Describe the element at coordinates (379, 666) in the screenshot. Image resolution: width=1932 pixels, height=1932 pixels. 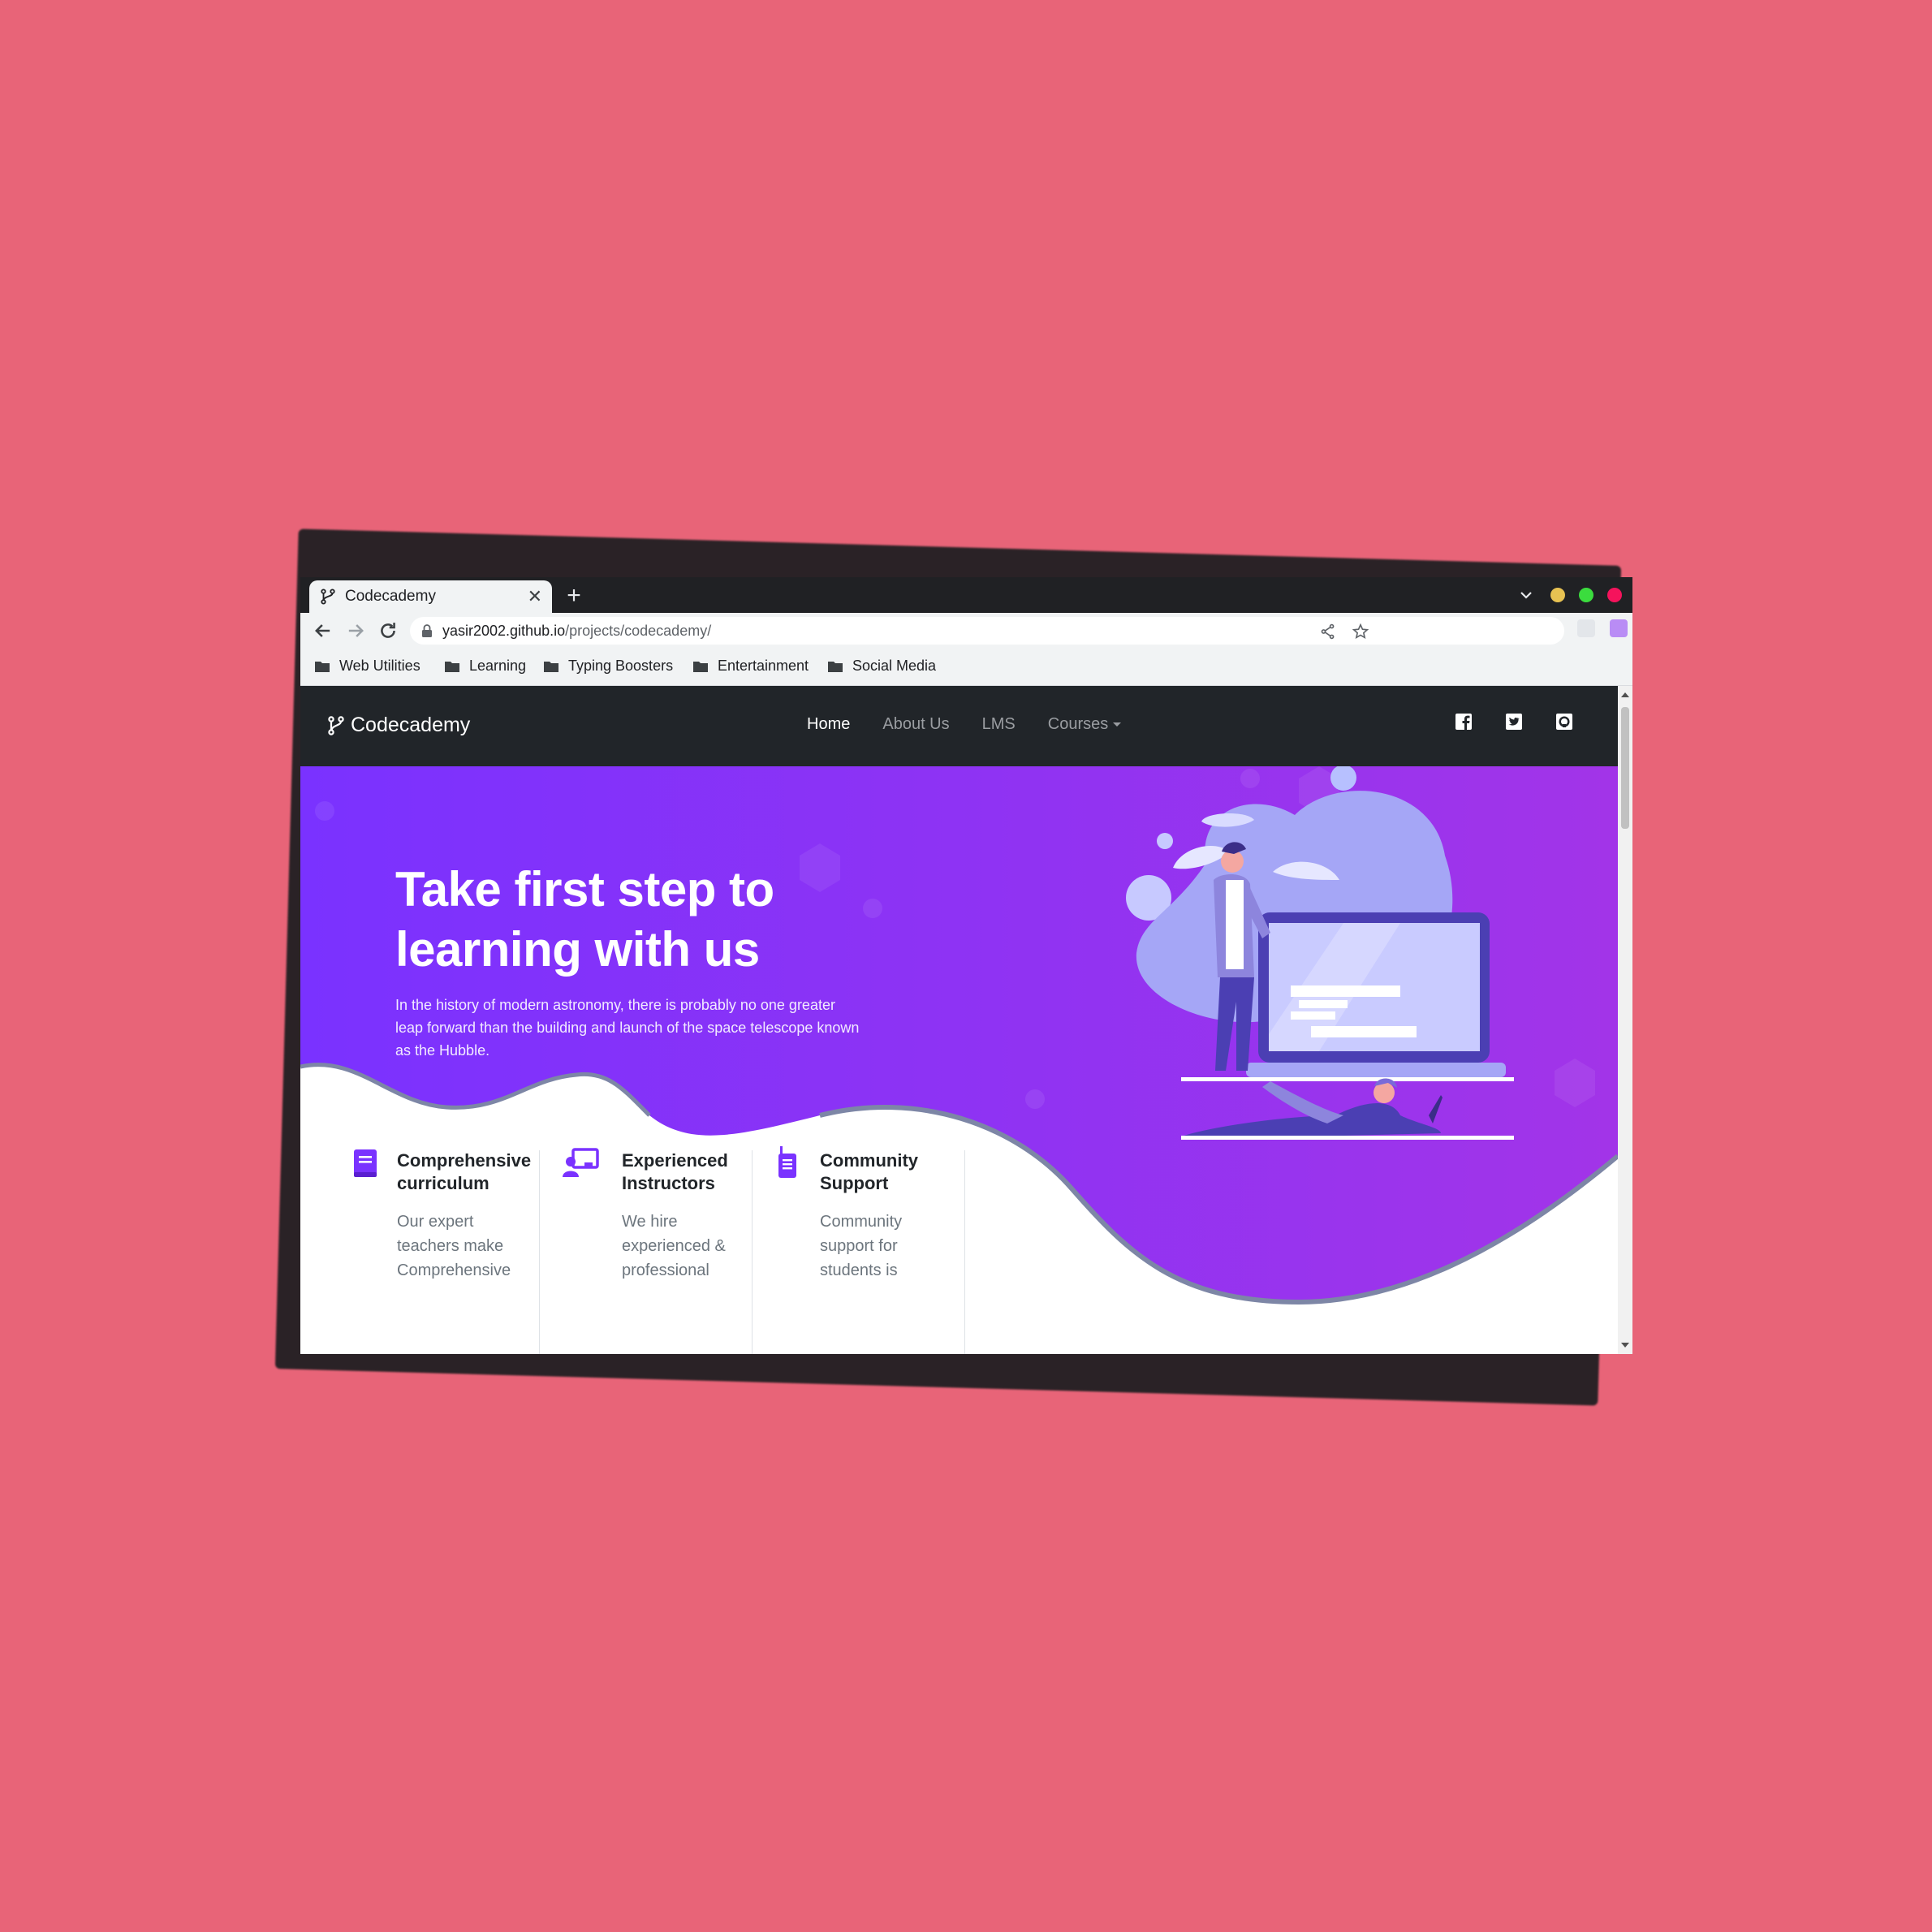
I see `bookmark-label: Web Utilities` at that location.